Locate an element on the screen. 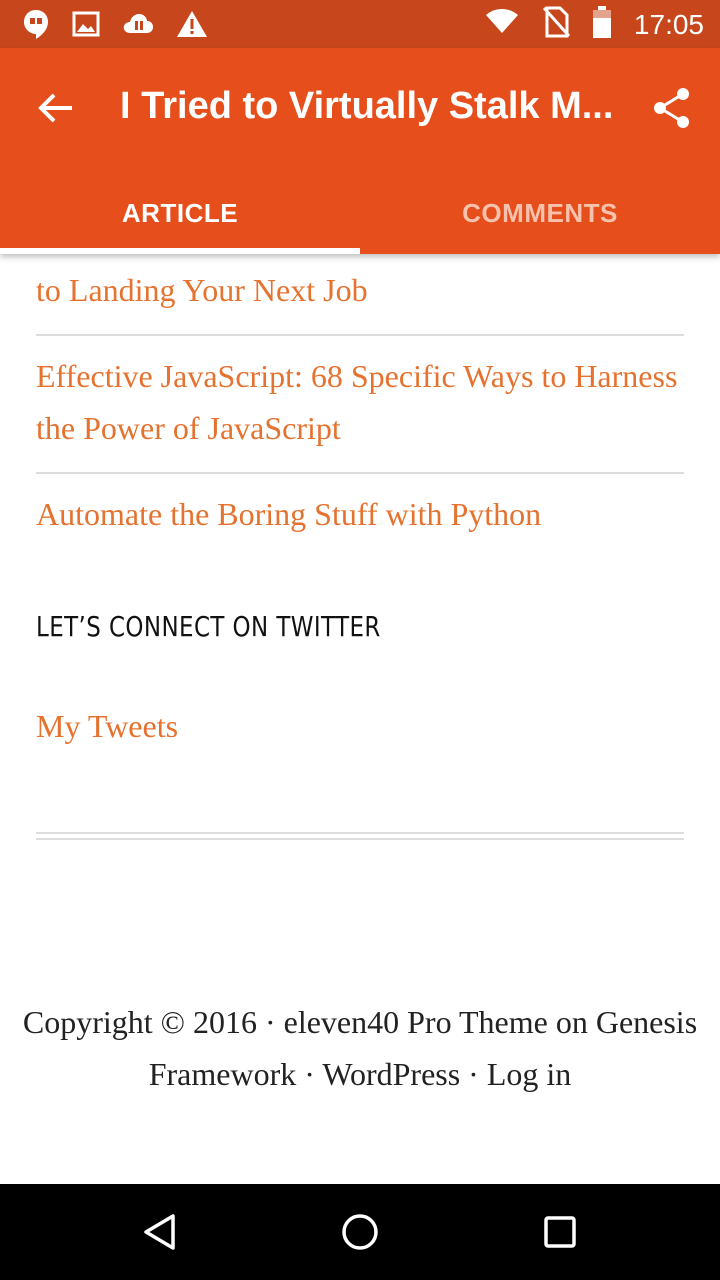 The width and height of the screenshot is (720, 1280). battery-icon is located at coordinates (602, 24).